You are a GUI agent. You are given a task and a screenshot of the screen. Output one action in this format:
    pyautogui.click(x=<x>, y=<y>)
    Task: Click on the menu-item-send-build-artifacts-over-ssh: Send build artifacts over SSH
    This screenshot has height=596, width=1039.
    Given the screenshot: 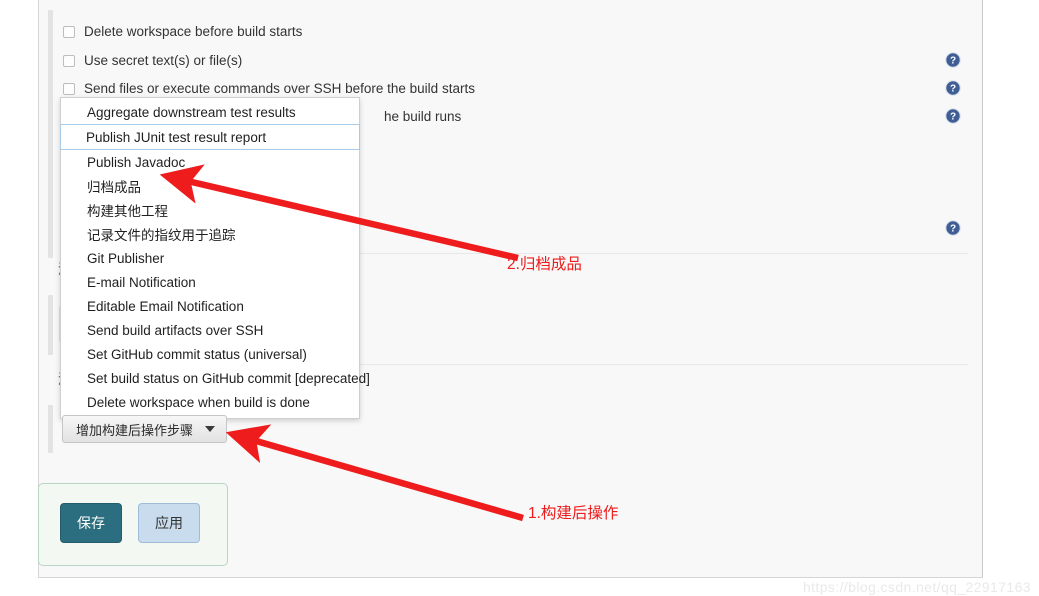 What is the action you would take?
    pyautogui.click(x=210, y=330)
    